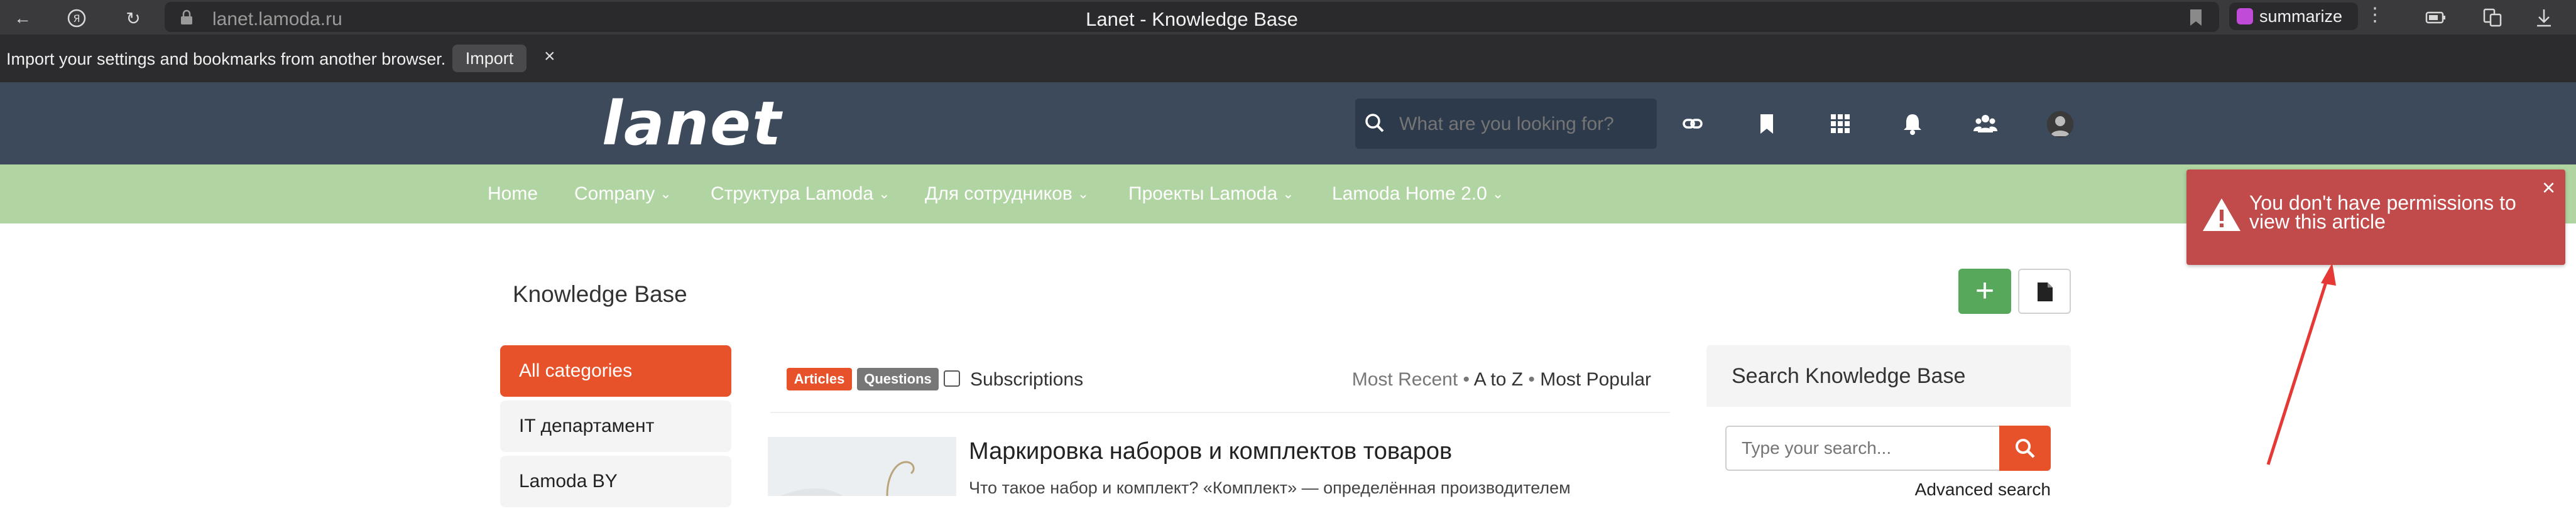 The image size is (2576, 511). I want to click on apps-grid-icon, so click(1840, 123).